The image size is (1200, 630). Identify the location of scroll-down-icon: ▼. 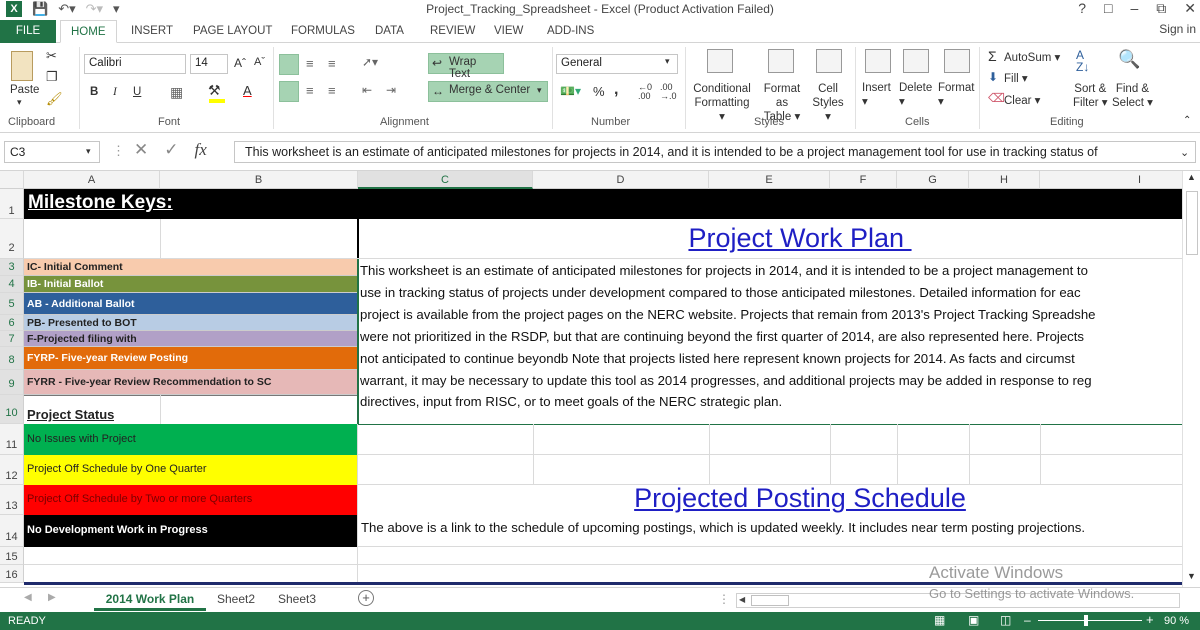
(1191, 576).